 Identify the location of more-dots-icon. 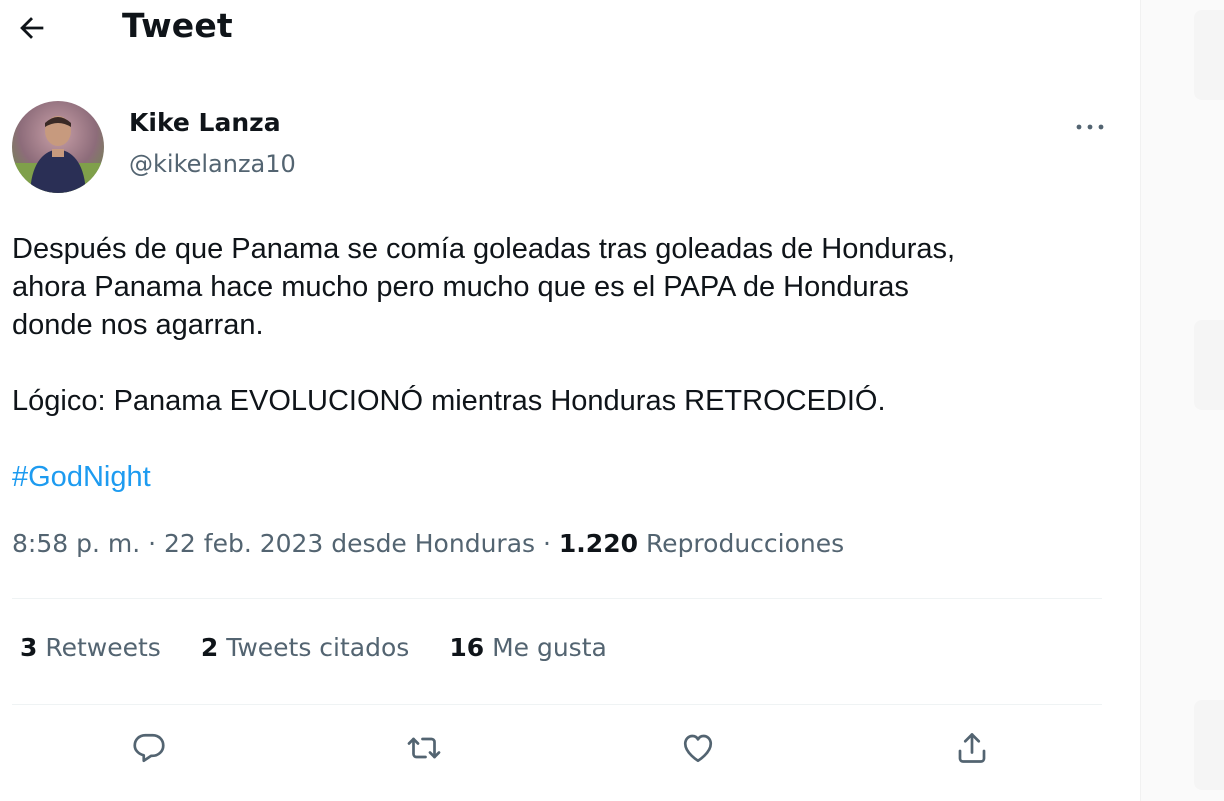
(1090, 127).